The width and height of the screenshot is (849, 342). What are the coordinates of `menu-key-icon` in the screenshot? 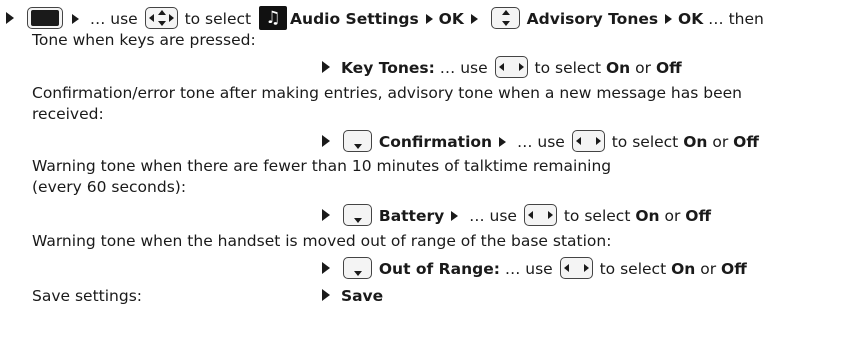 It's located at (44, 18).